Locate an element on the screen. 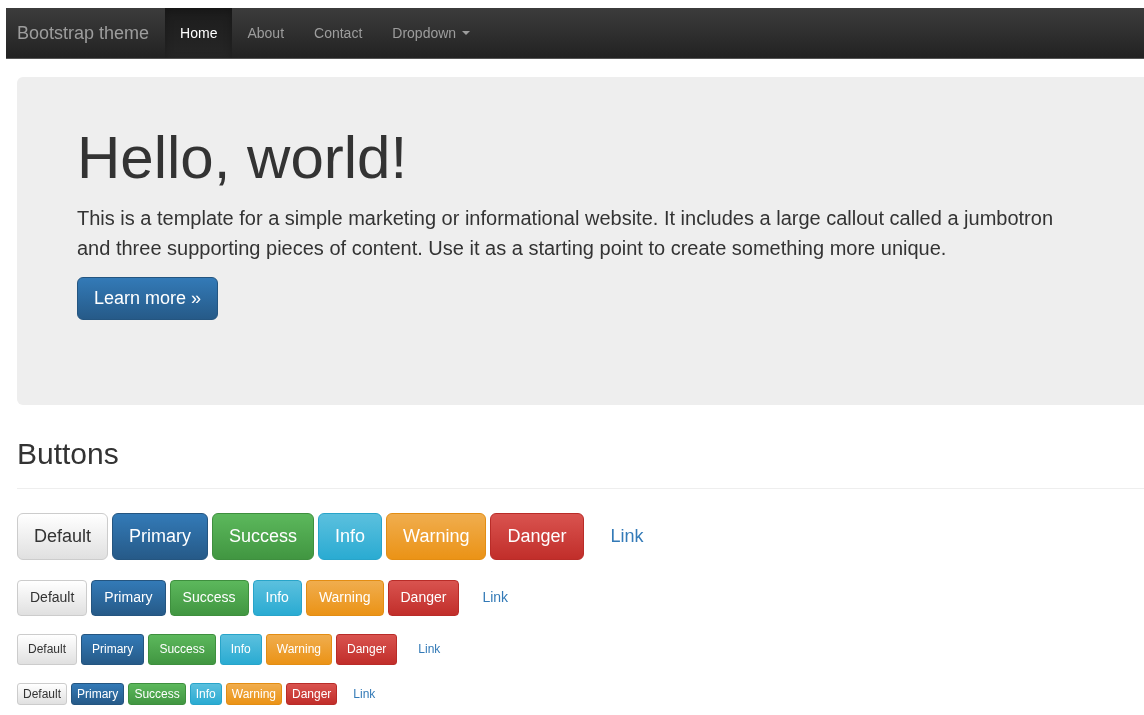  hero-heading: Hello, world! is located at coordinates (242, 158).